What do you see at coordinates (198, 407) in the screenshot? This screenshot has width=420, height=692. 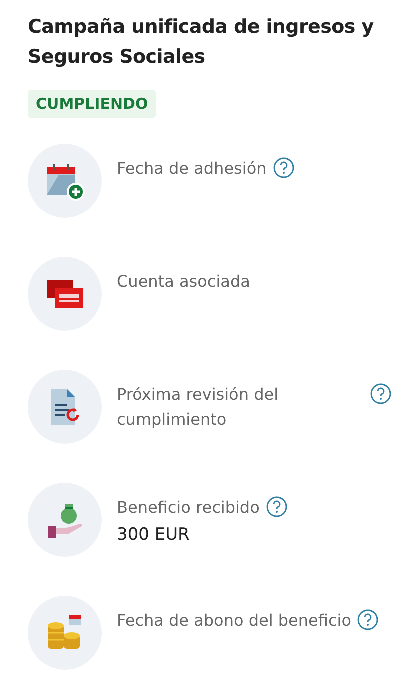 I see `field-label: Próxima revisión del cumplimiento` at bounding box center [198, 407].